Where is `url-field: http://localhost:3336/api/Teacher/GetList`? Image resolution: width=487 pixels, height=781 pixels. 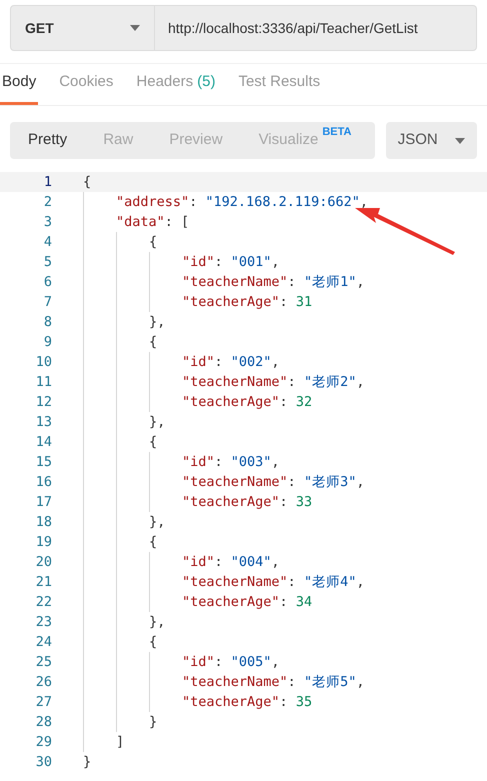 url-field: http://localhost:3336/api/Teacher/GetList is located at coordinates (316, 28).